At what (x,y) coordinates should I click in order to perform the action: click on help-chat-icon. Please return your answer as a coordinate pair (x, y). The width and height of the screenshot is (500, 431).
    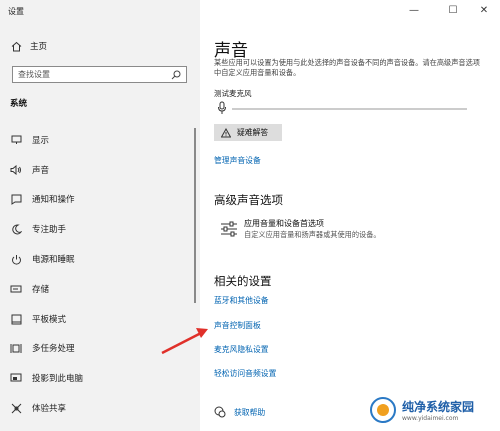
    Looking at the image, I should click on (220, 412).